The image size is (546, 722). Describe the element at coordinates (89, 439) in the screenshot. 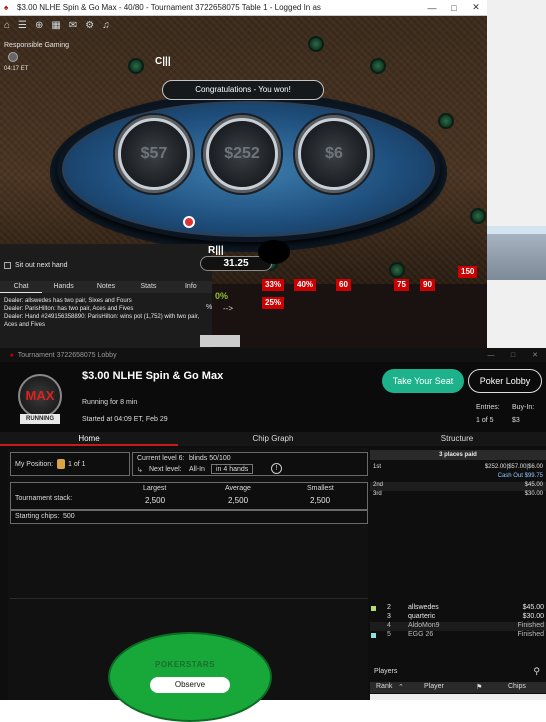

I see `tab-home: Home` at that location.